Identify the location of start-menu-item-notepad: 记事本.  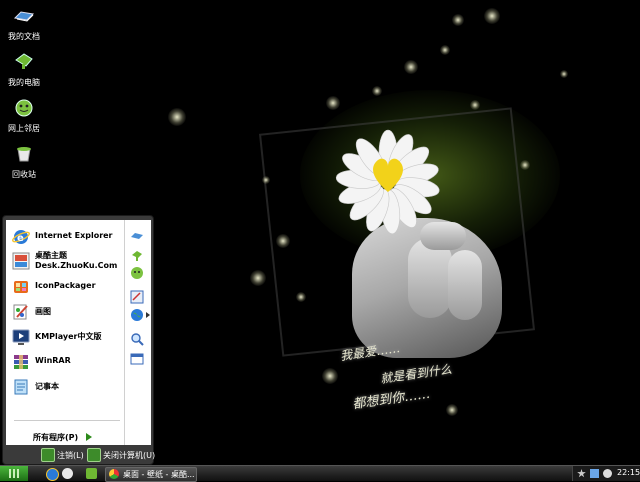
(67, 387).